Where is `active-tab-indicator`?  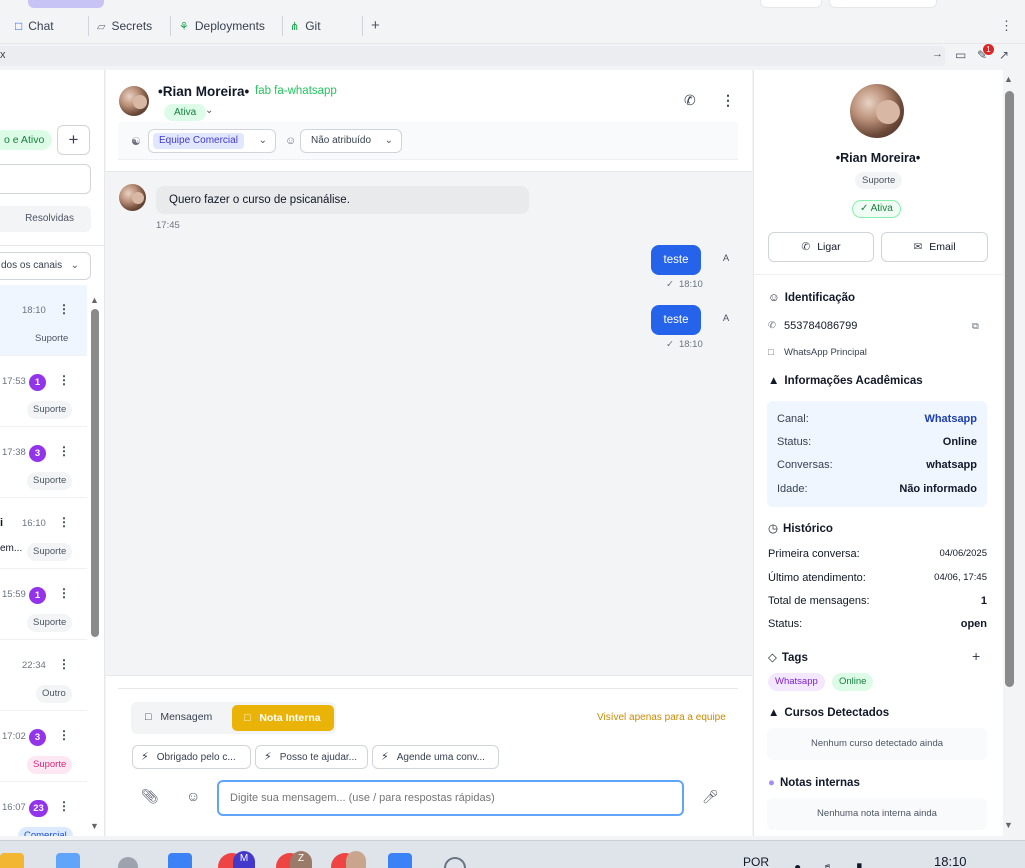 active-tab-indicator is located at coordinates (66, 4).